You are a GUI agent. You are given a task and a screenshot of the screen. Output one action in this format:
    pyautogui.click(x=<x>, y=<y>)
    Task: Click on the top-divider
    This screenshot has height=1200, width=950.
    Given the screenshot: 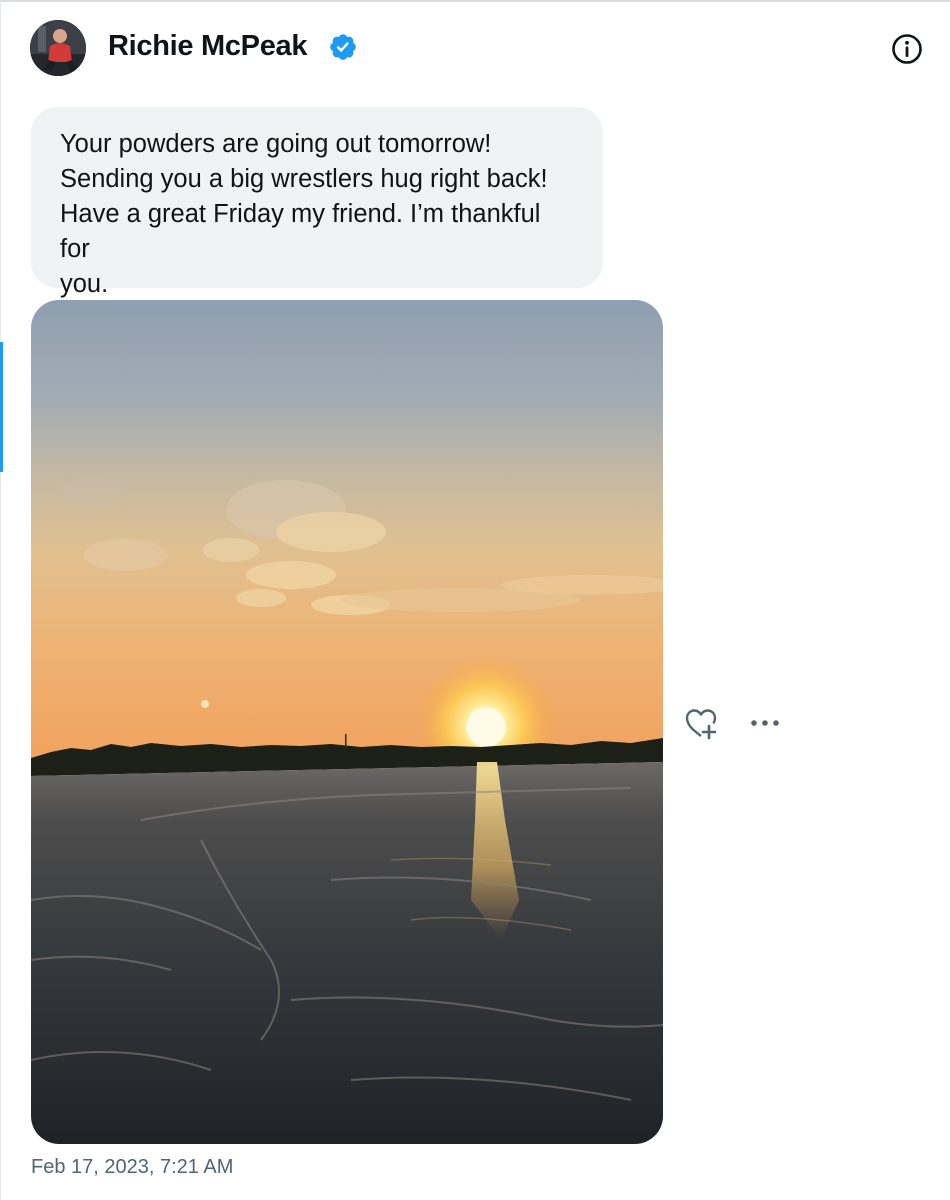 What is the action you would take?
    pyautogui.click(x=475, y=1)
    